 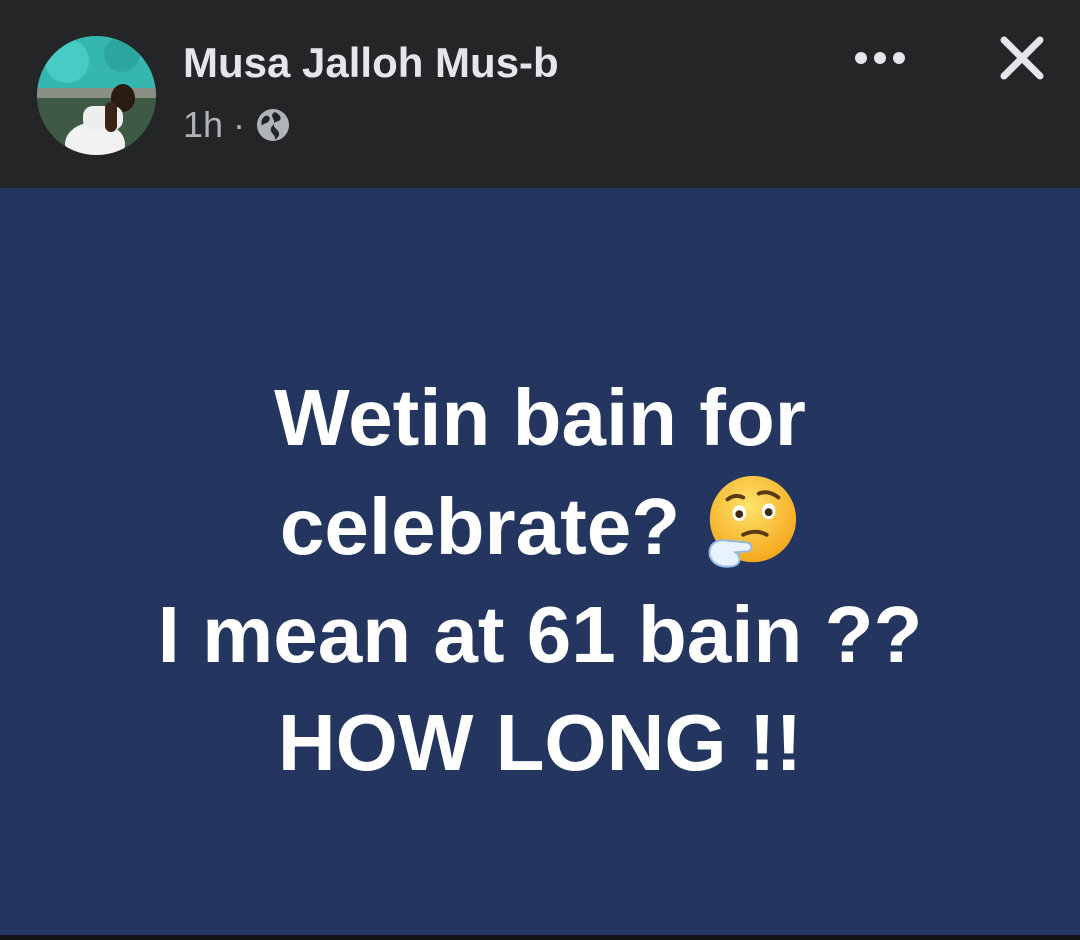 I want to click on close-button, so click(x=1022, y=58).